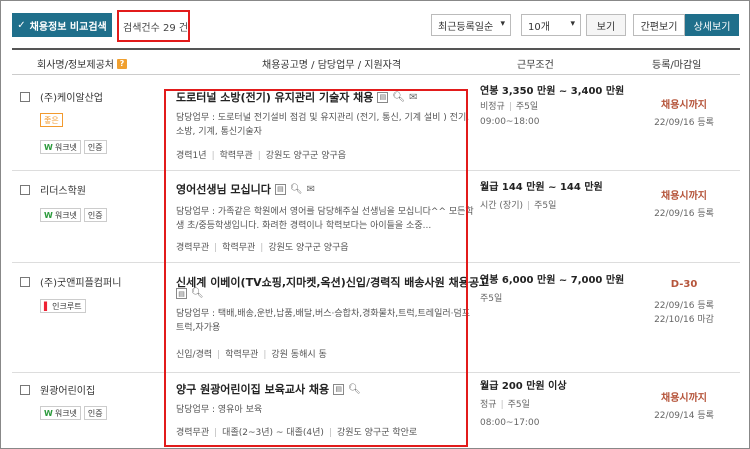  I want to click on work-hours: 08:00~17:00, so click(510, 423).